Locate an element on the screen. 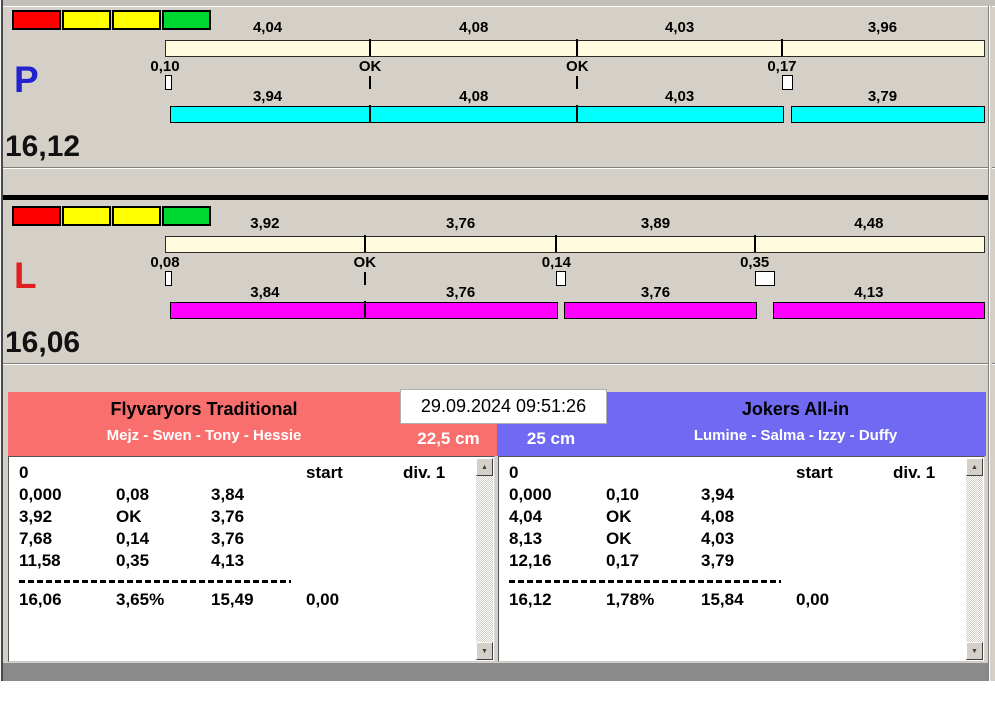  measurement-cell: 0,10 is located at coordinates (623, 494).